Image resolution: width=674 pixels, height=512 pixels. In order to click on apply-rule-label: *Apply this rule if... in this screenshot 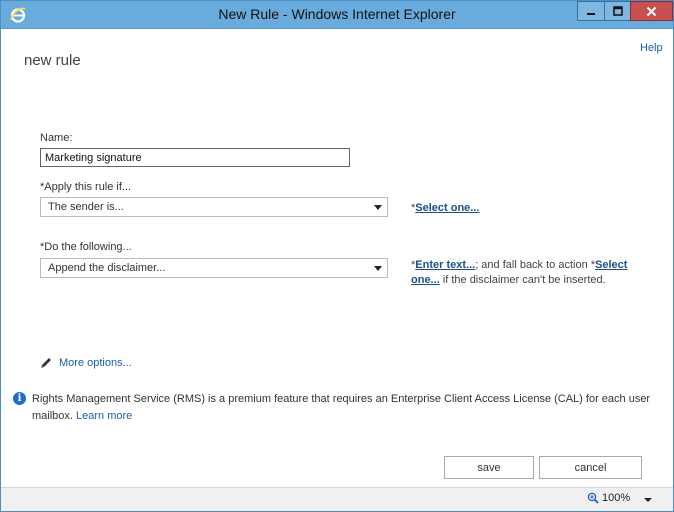, I will do `click(86, 187)`.